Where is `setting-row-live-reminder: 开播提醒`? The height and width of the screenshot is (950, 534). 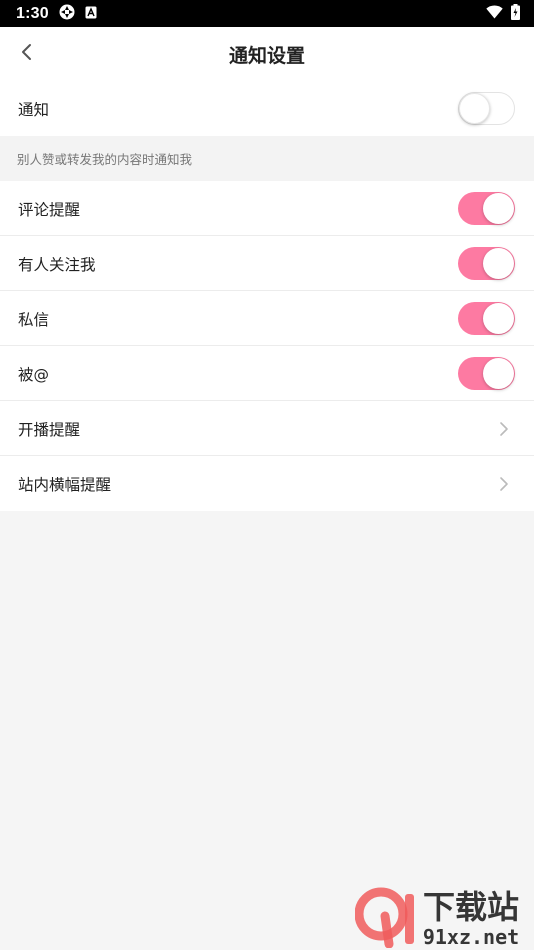
setting-row-live-reminder: 开播提醒 is located at coordinates (267, 428).